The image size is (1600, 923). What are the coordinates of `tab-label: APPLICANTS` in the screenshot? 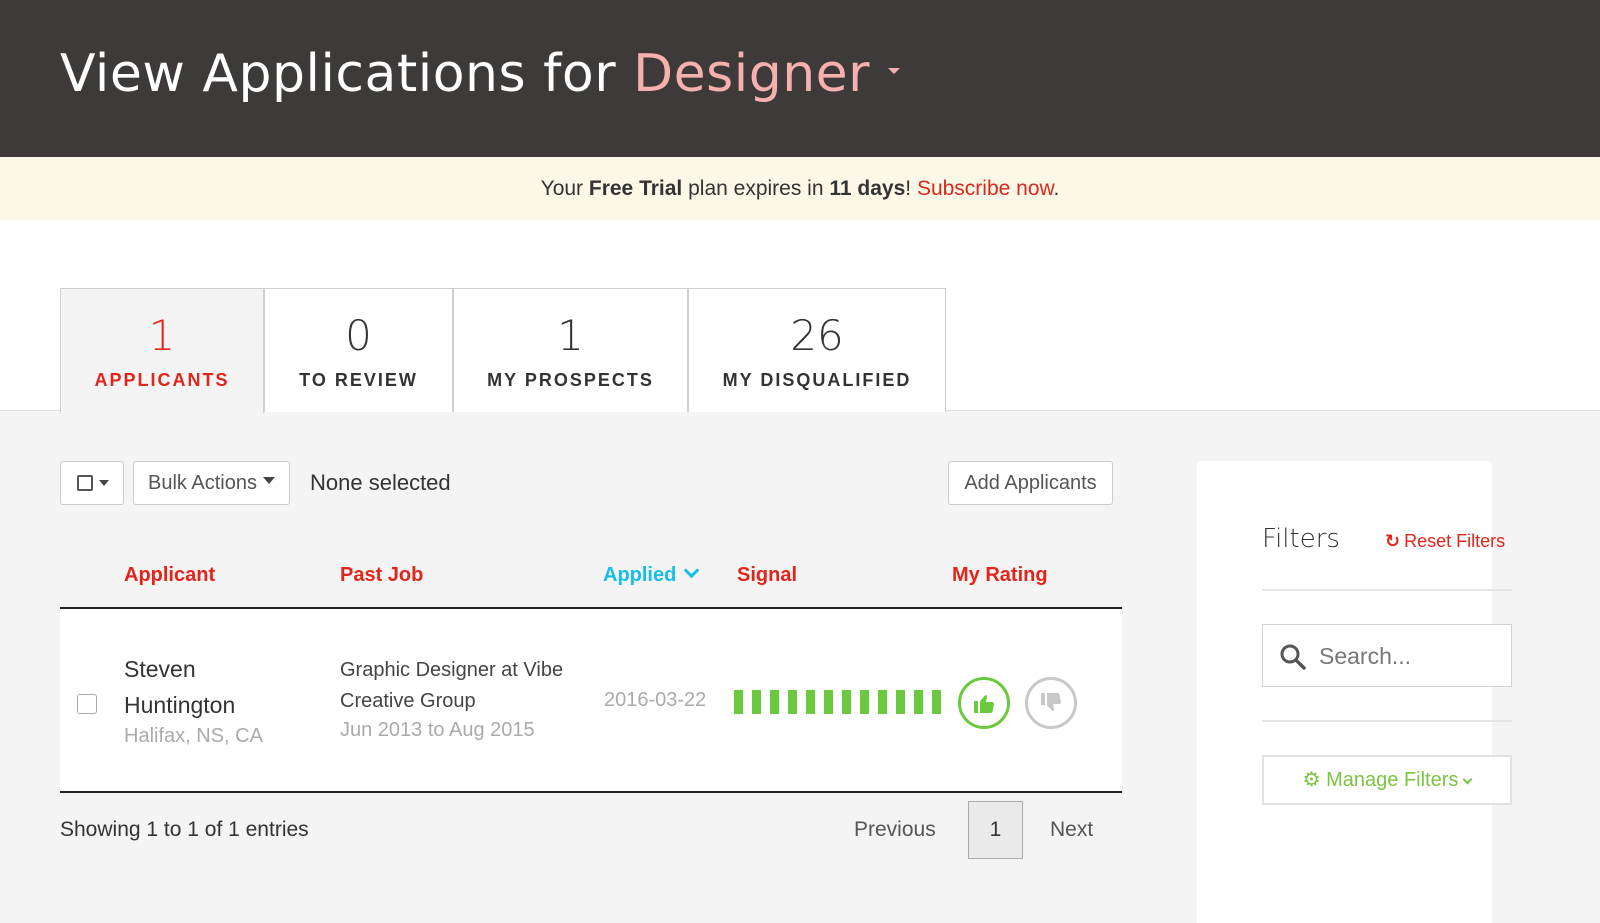 It's located at (162, 380).